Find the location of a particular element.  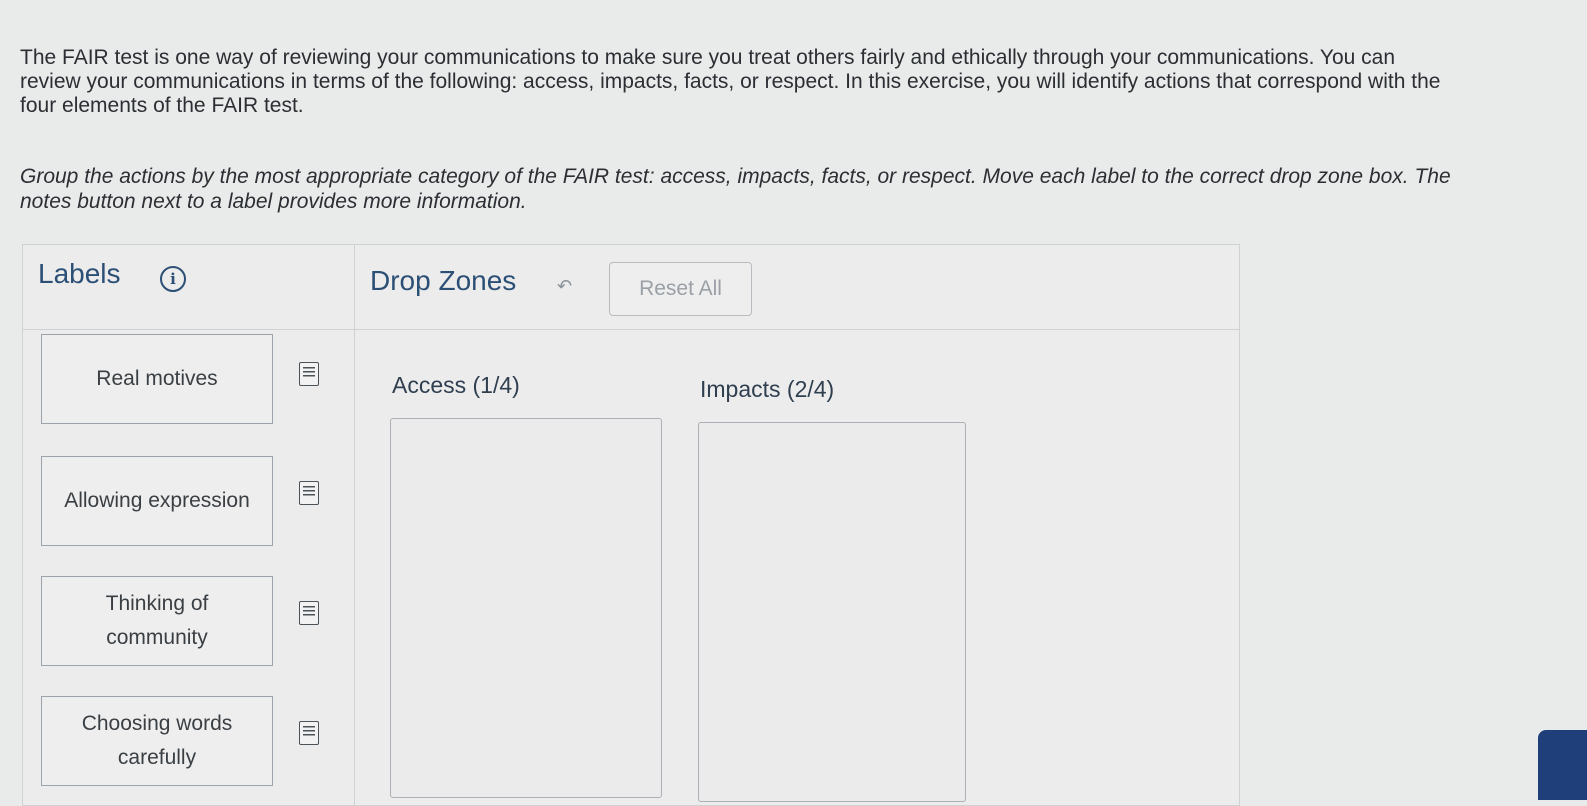

drop-zones-heading: Drop Zones is located at coordinates (443, 280).